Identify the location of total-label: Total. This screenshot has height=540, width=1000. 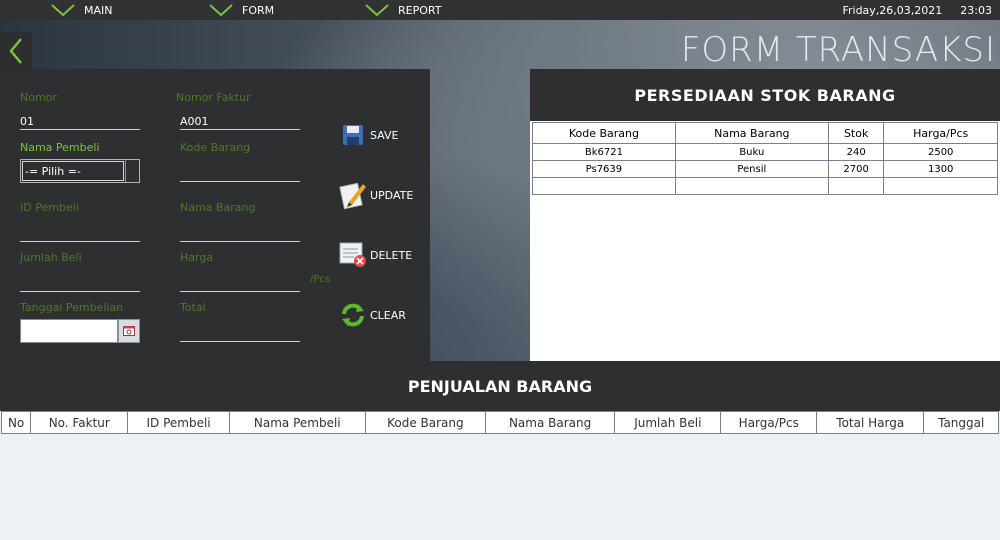
(193, 307).